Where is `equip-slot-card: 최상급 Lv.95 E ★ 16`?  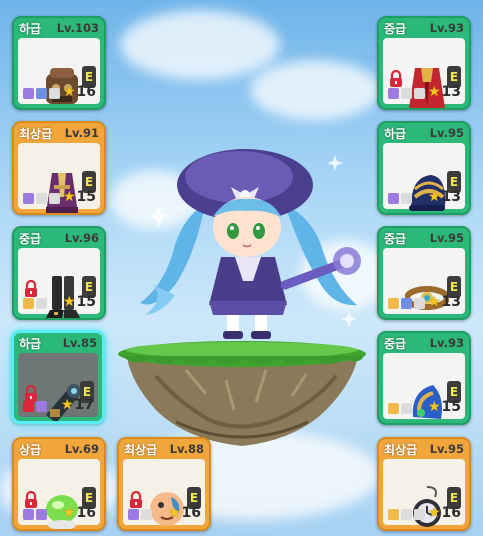
equip-slot-card: 최상급 Lv.95 E ★ 16 is located at coordinates (424, 484).